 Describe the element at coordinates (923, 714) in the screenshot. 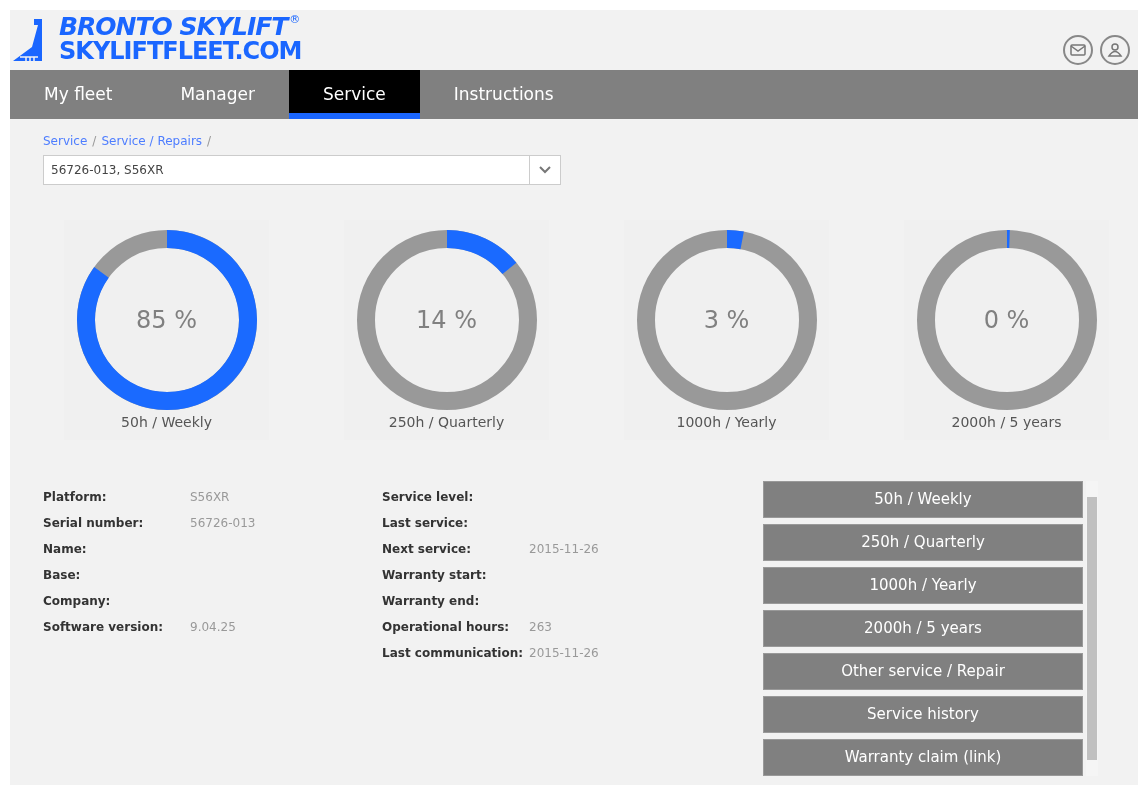

I see `service-button: Service history` at that location.